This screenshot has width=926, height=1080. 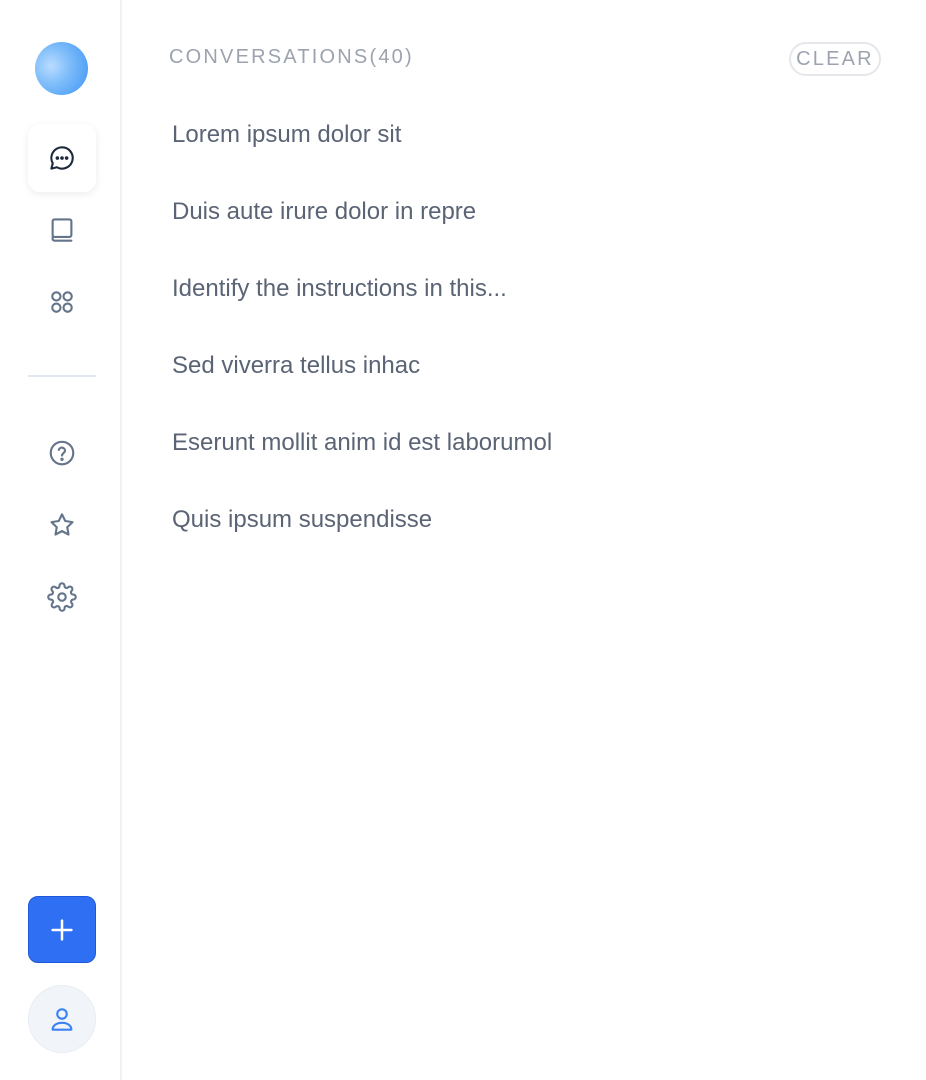 I want to click on nav-chat-button, so click(x=62, y=158).